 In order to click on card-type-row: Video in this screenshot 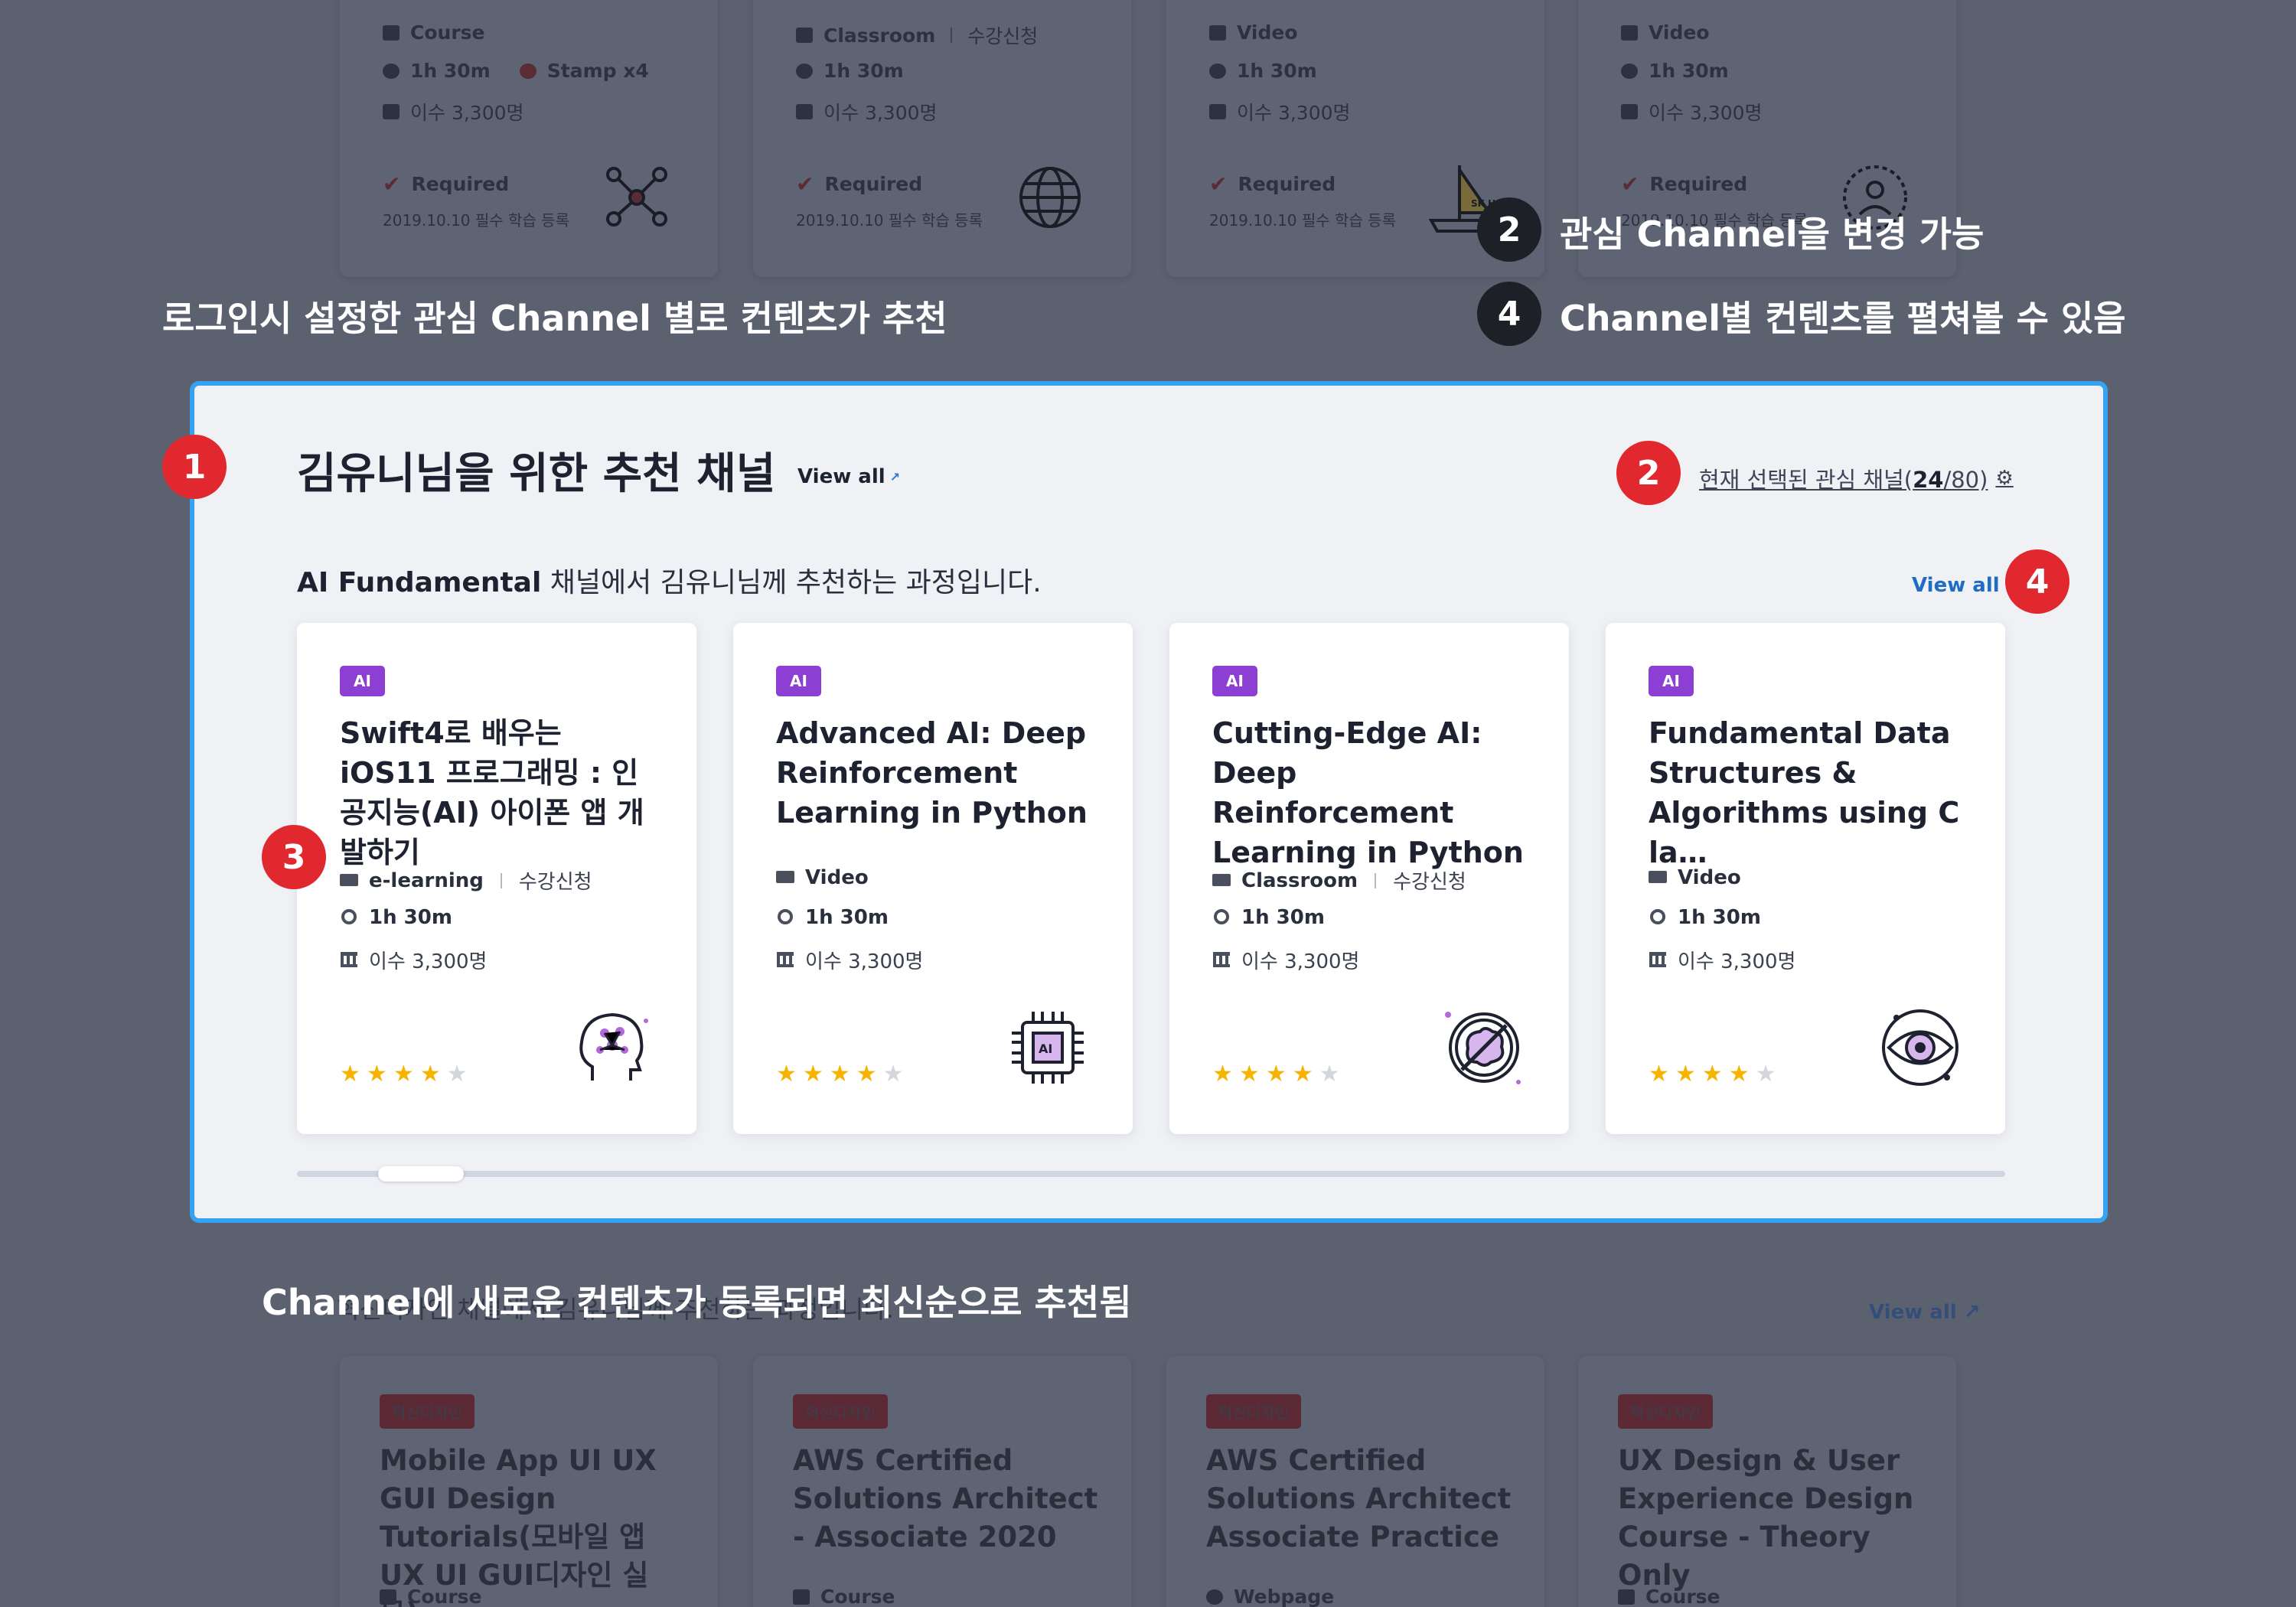, I will do `click(1253, 32)`.